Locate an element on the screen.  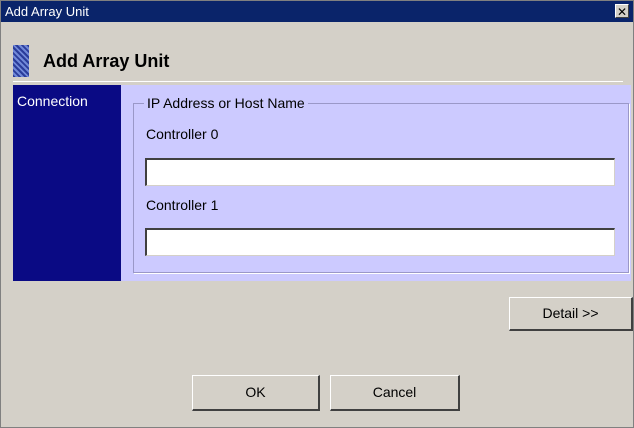
title-bar: Add Array Unit ✕ is located at coordinates (317, 11).